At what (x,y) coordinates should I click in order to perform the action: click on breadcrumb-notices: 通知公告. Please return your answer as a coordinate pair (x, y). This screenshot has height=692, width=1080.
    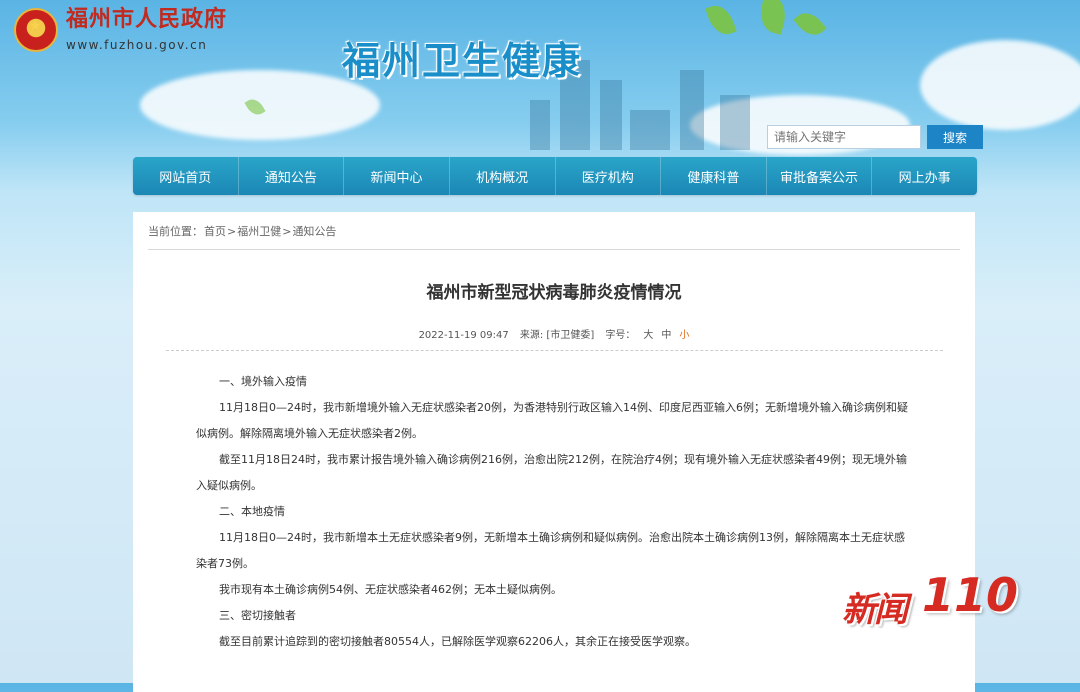
    Looking at the image, I should click on (314, 231).